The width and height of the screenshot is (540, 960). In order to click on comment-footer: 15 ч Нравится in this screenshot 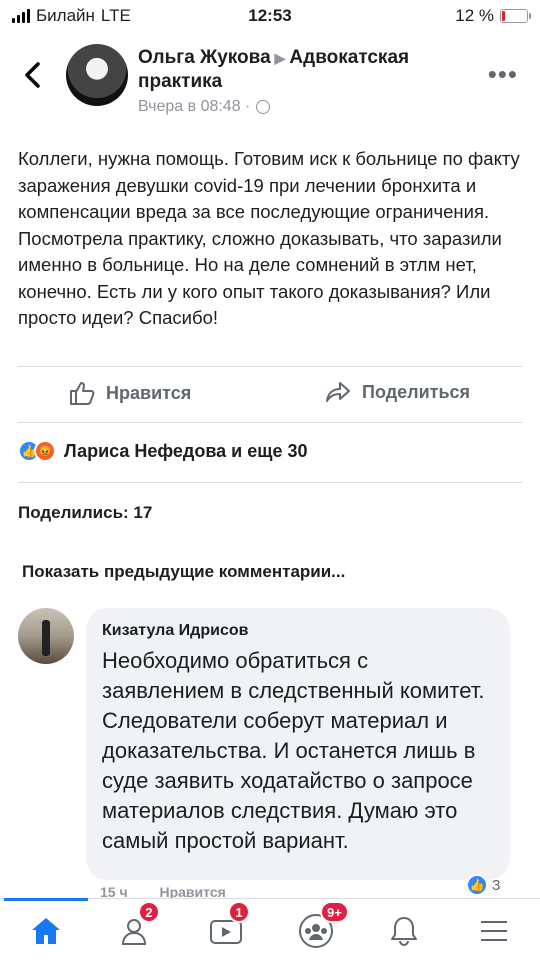, I will do `click(177, 891)`.